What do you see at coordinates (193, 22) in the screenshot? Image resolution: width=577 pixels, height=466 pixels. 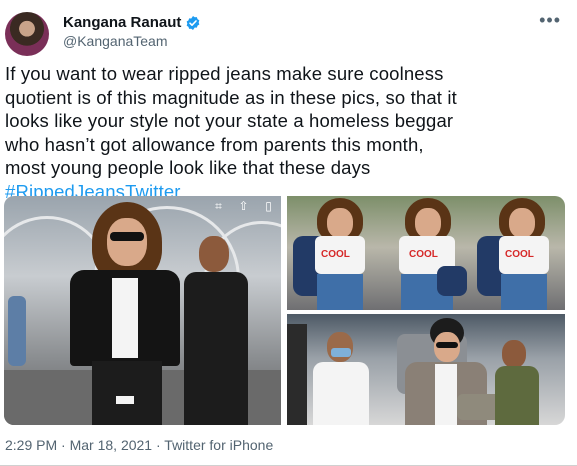 I see `verified-badge-icon` at bounding box center [193, 22].